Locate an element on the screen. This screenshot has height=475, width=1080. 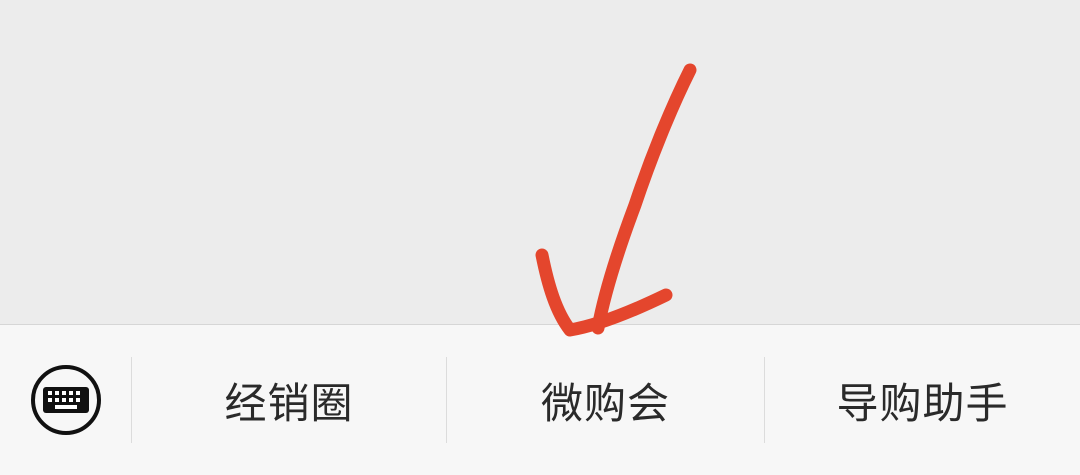
menu-item-daogou-zhushou: 导购助手 is located at coordinates (922, 400).